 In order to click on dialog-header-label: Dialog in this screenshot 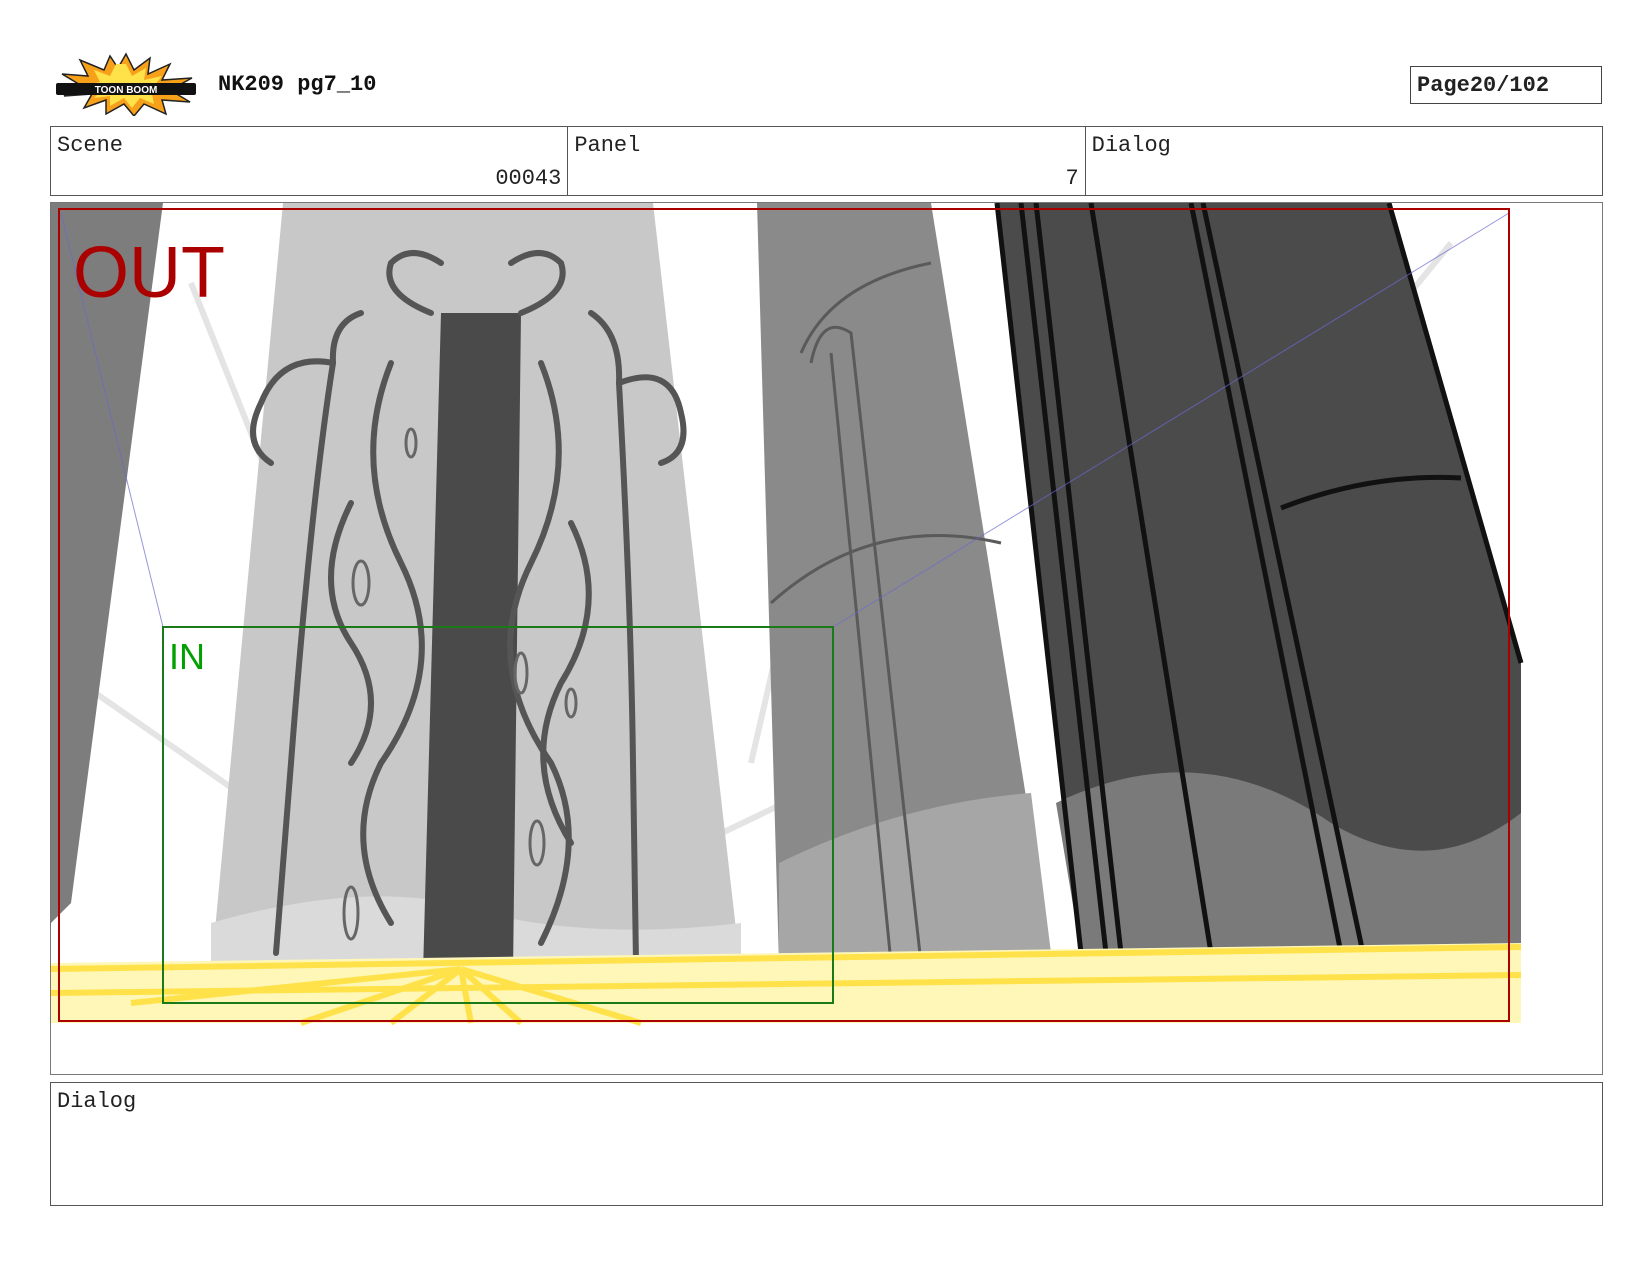, I will do `click(1131, 145)`.